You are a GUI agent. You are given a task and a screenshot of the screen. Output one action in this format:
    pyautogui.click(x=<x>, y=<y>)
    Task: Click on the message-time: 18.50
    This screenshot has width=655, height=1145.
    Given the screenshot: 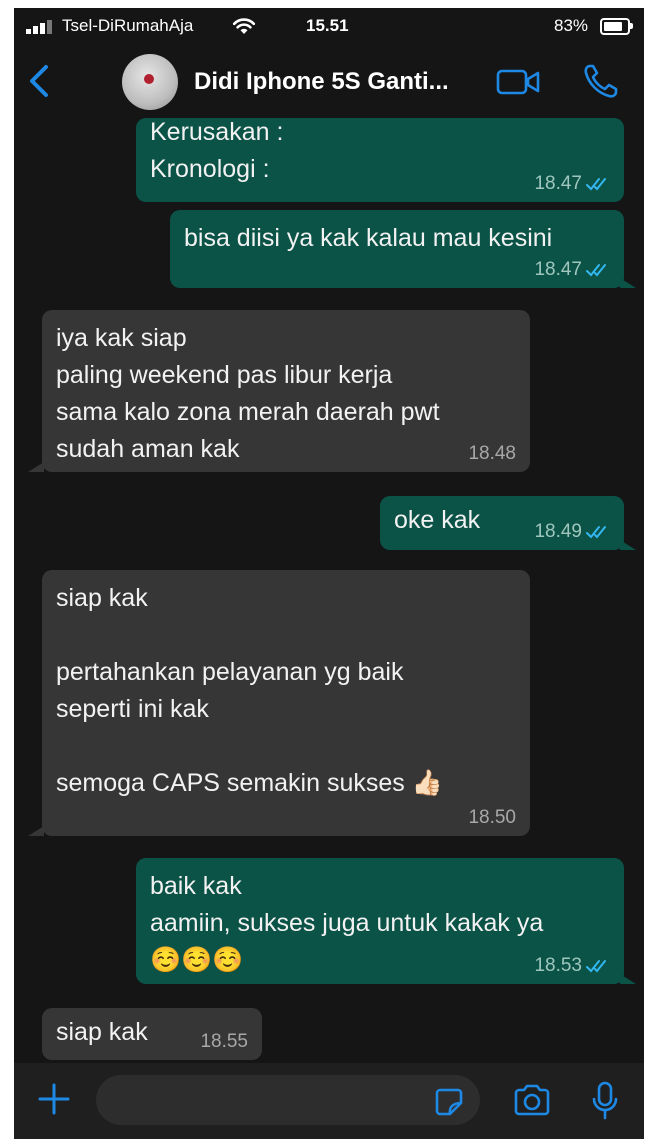 What is the action you would take?
    pyautogui.click(x=492, y=817)
    